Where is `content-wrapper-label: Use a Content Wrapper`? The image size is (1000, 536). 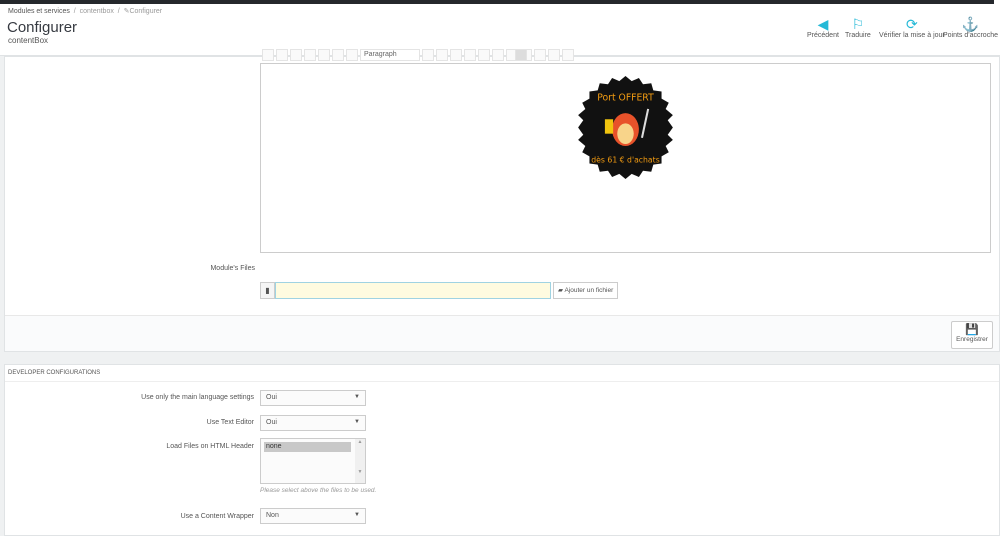 content-wrapper-label: Use a Content Wrapper is located at coordinates (217, 516).